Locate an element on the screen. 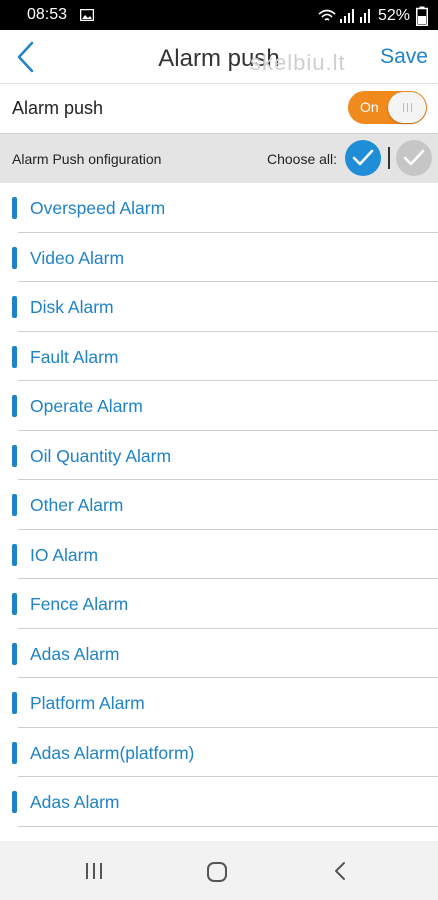  alarm-item-label: Adas Alarm(platform) is located at coordinates (112, 752).